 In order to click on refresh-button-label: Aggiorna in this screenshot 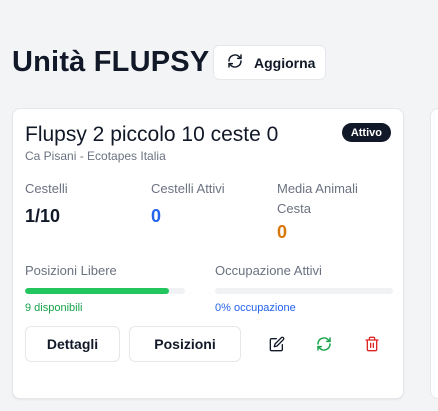, I will do `click(285, 62)`.